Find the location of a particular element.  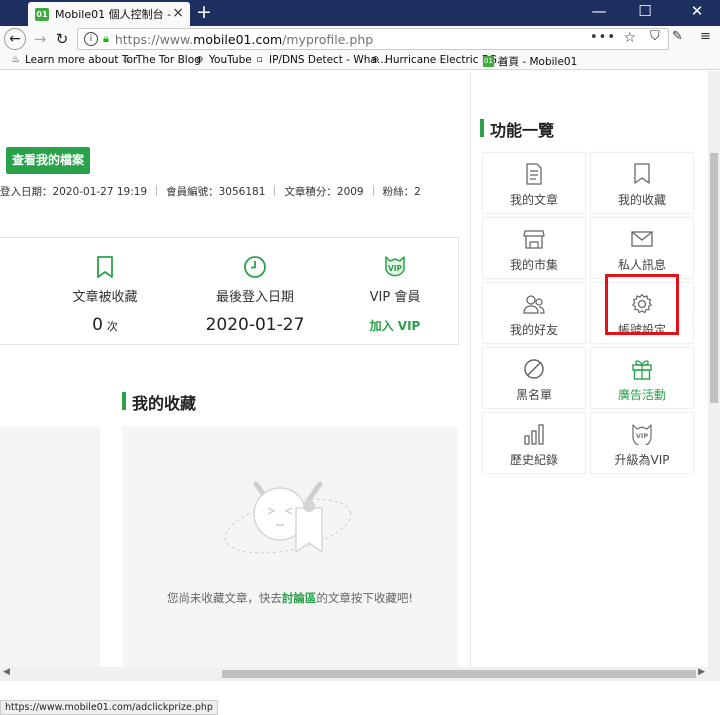

favorites-empty-message: 您尚未收藏文章，快去討論區的文章按下收藏吧! is located at coordinates (290, 598).